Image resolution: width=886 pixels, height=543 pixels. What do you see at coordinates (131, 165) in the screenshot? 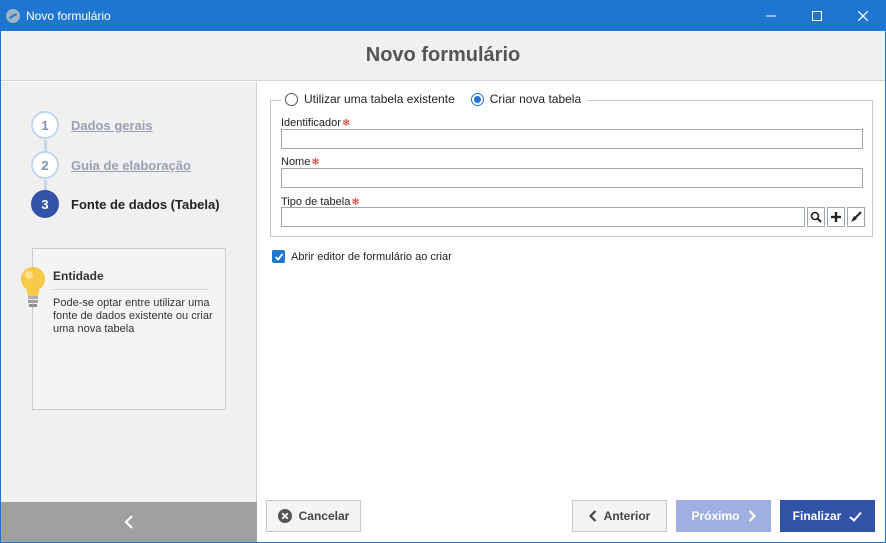
I see `step-label: Guia de elaboração` at bounding box center [131, 165].